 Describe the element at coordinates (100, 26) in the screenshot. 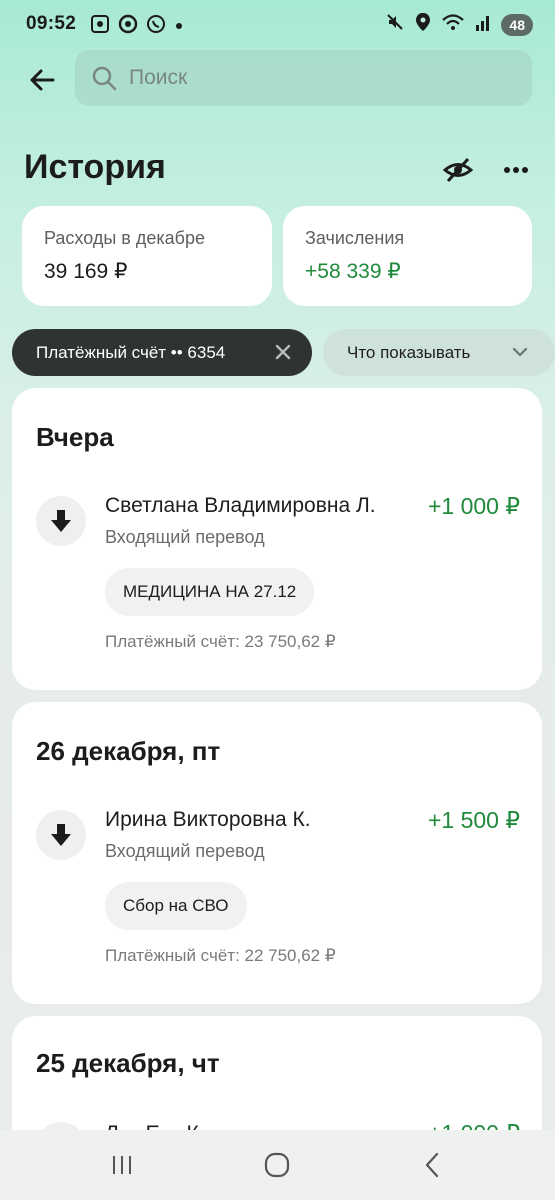

I see `screenshot-icon` at that location.